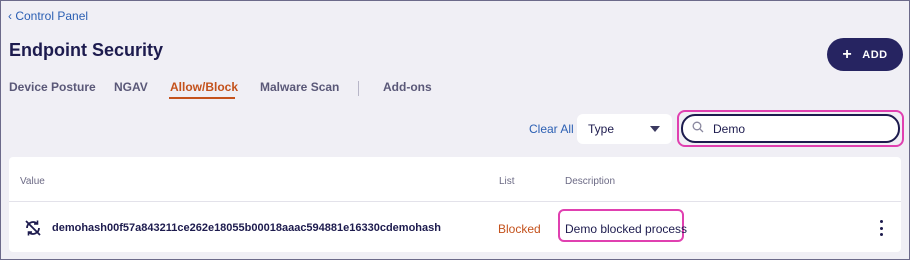  I want to click on row-list: Blocked, so click(519, 229).